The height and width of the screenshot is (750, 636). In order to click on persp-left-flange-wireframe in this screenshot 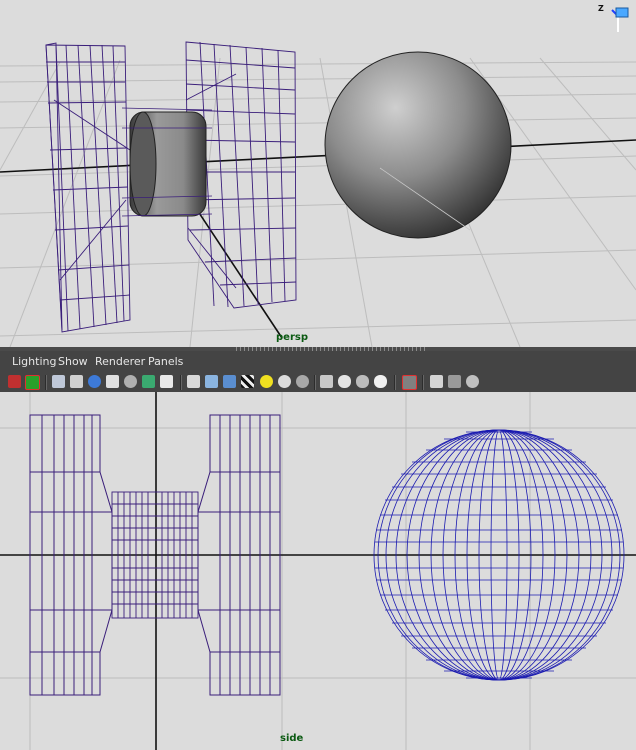, I will do `click(88, 187)`.